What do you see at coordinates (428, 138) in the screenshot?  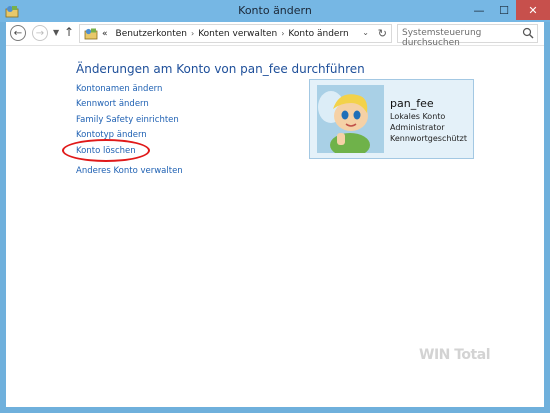 I see `account-protection: Kennwortgeschützt` at bounding box center [428, 138].